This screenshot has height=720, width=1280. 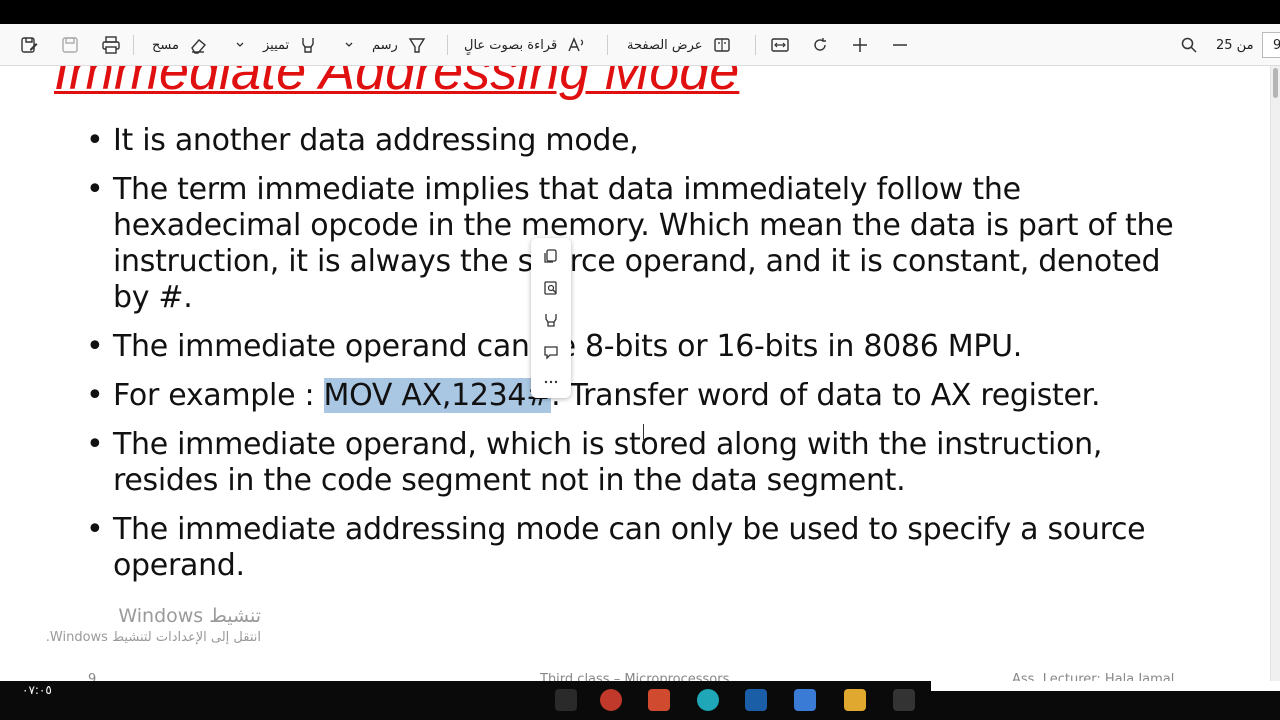 What do you see at coordinates (640, 12) in the screenshot?
I see `window-top-strip` at bounding box center [640, 12].